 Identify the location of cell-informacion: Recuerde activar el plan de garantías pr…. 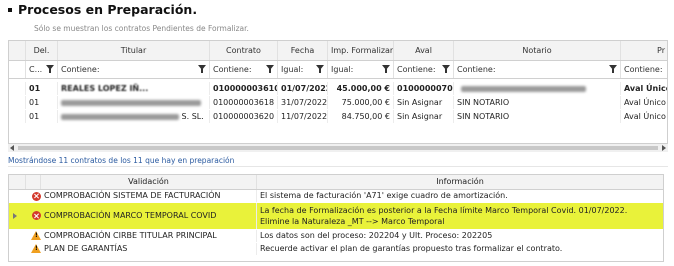
(411, 248).